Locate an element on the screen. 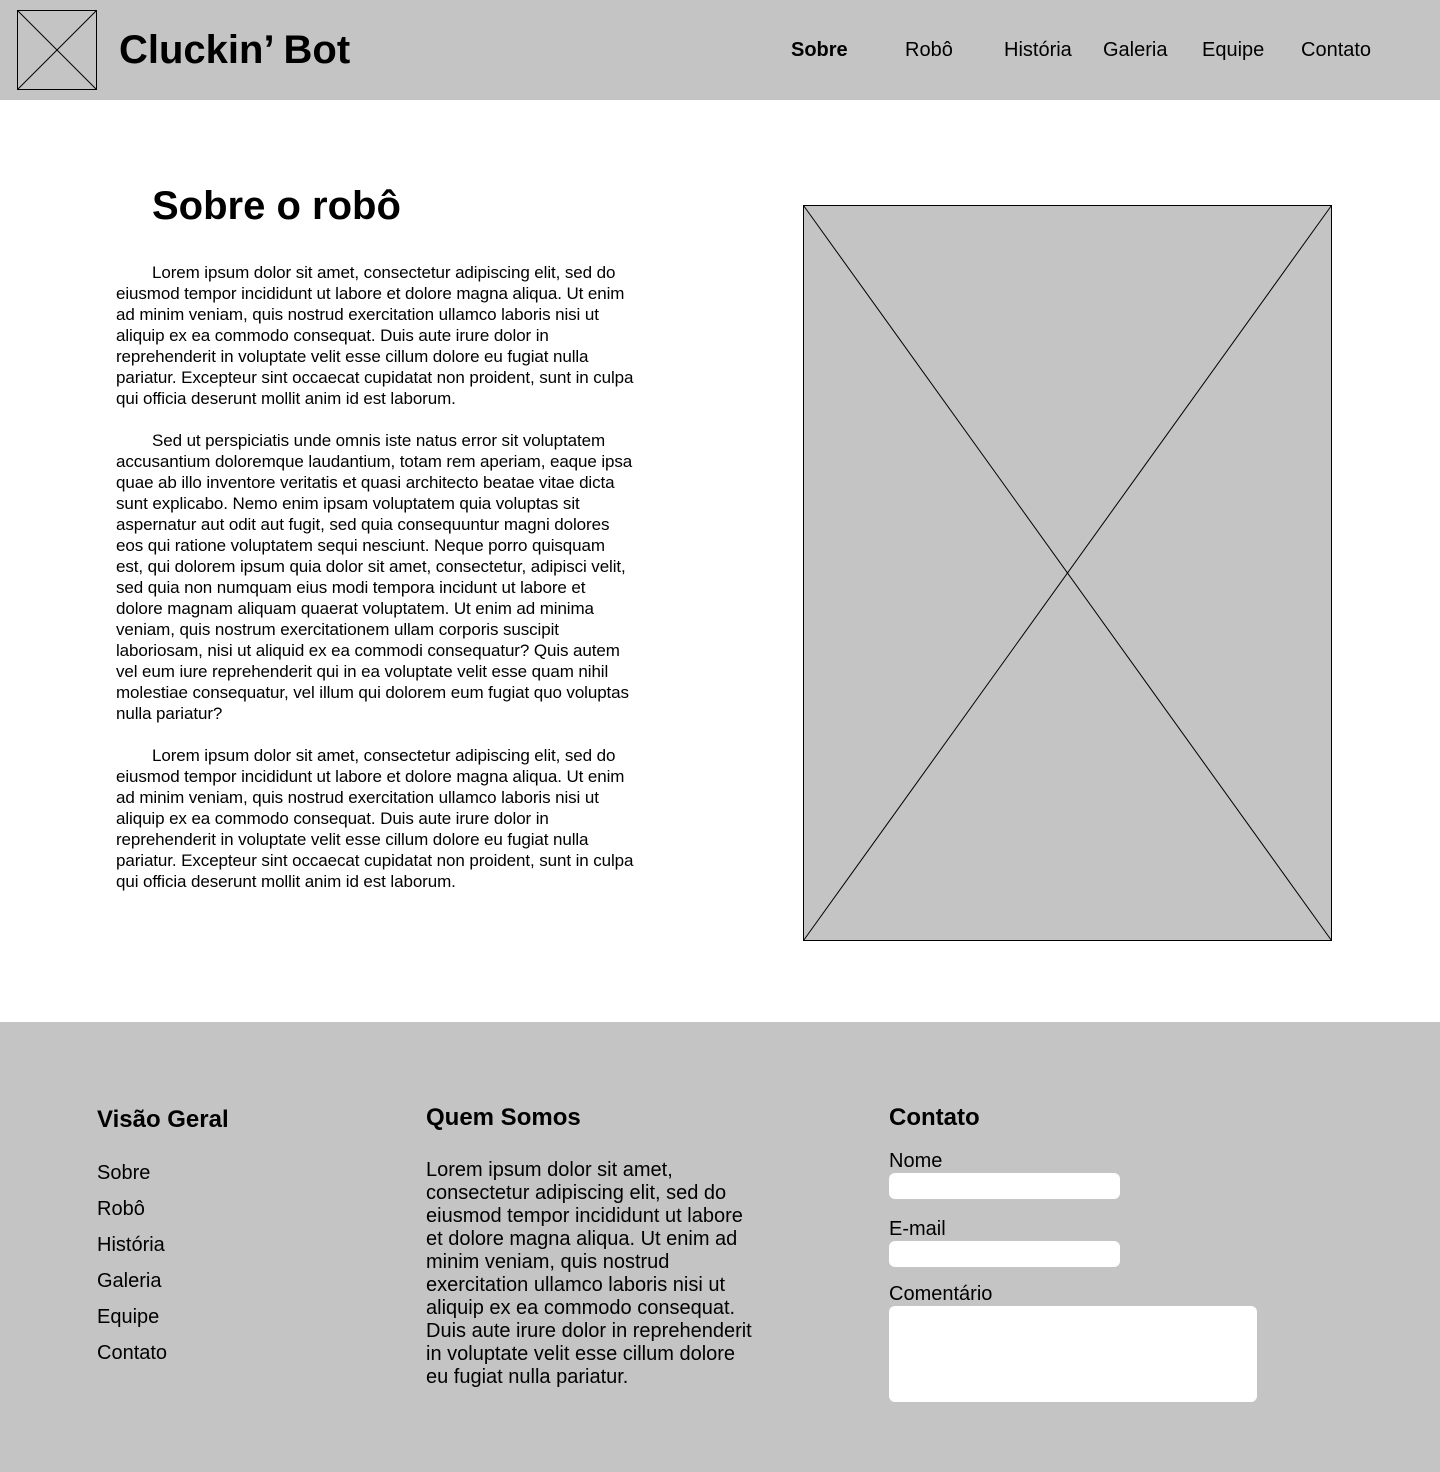  comment-label: Comentário is located at coordinates (941, 1294).